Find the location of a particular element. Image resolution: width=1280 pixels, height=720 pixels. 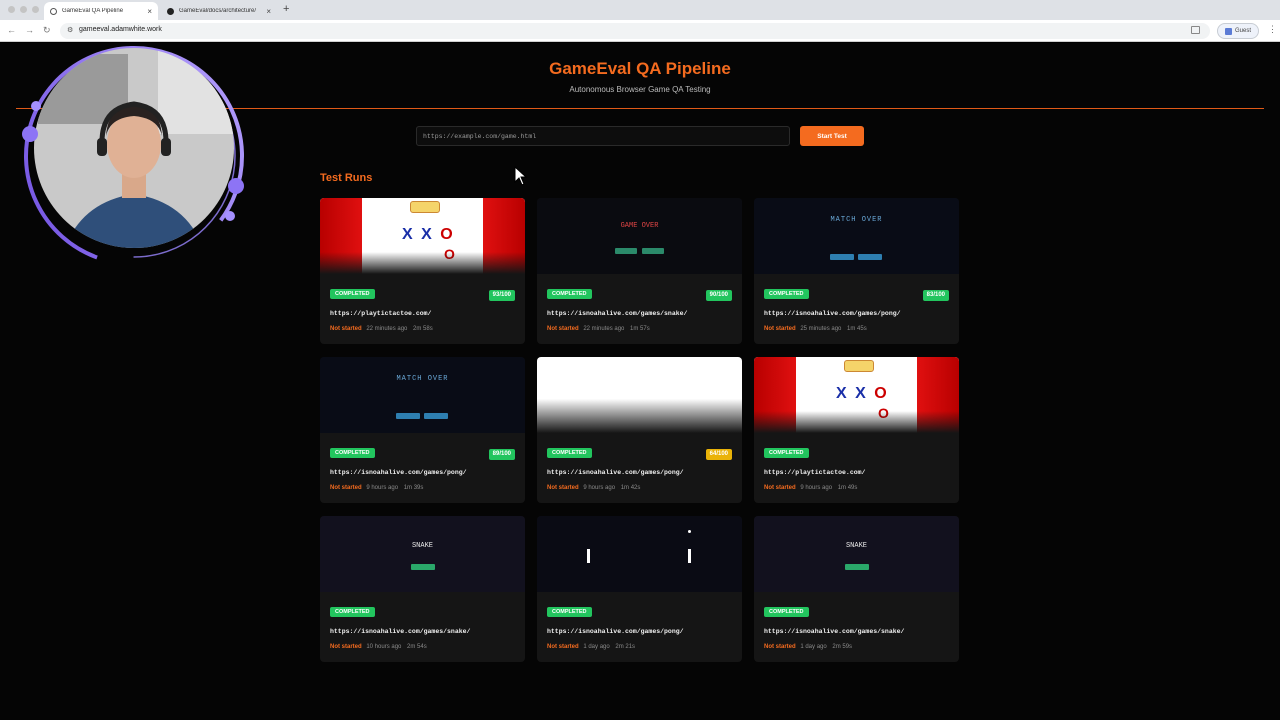

run-meta: Not started 9 hours ago 1m 39s is located at coordinates (376, 488).